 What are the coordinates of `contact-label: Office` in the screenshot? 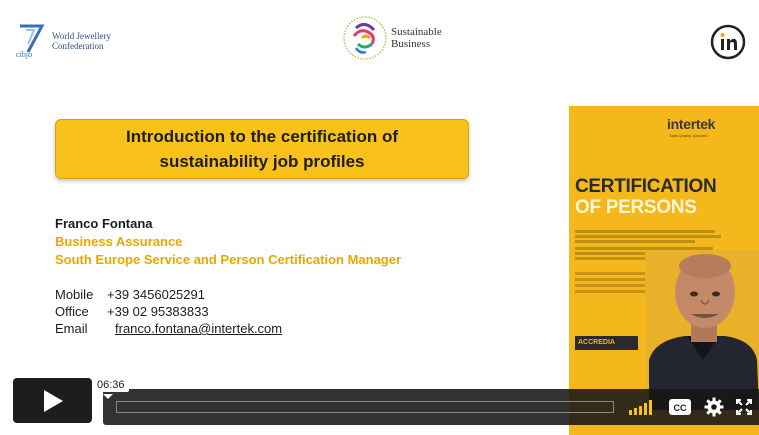 It's located at (72, 311).